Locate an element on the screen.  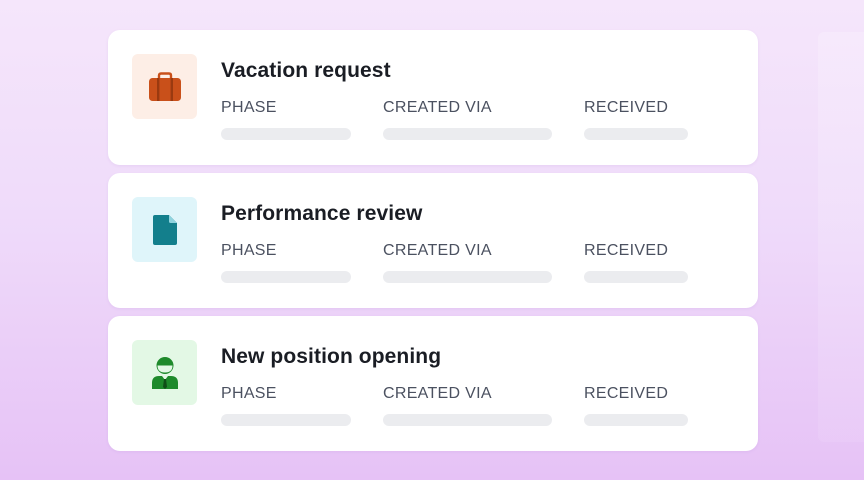
card-title: Performance review is located at coordinates (322, 213).